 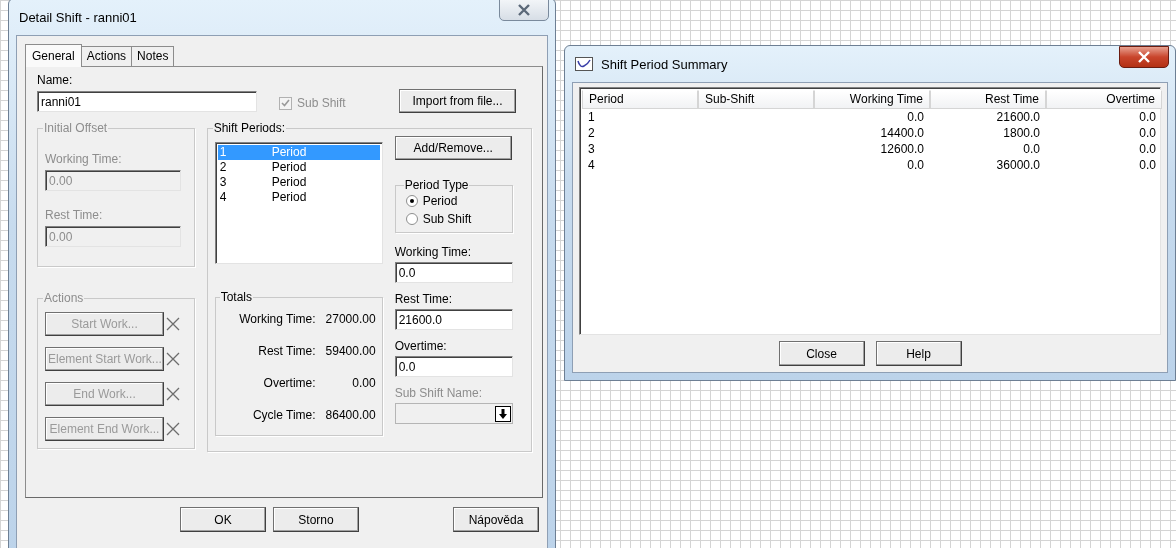 What do you see at coordinates (436, 185) in the screenshot?
I see `group-label: Period Type` at bounding box center [436, 185].